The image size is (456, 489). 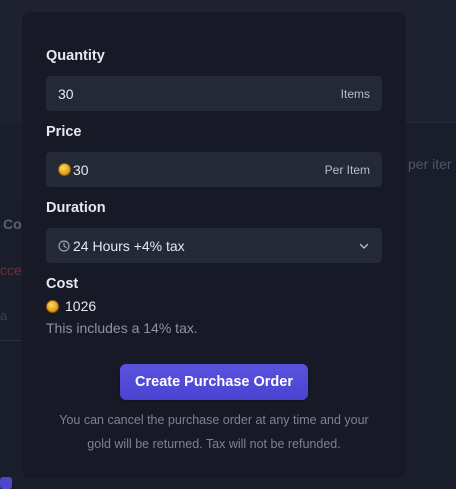 I want to click on price-field: 30 Per Item, so click(x=214, y=169).